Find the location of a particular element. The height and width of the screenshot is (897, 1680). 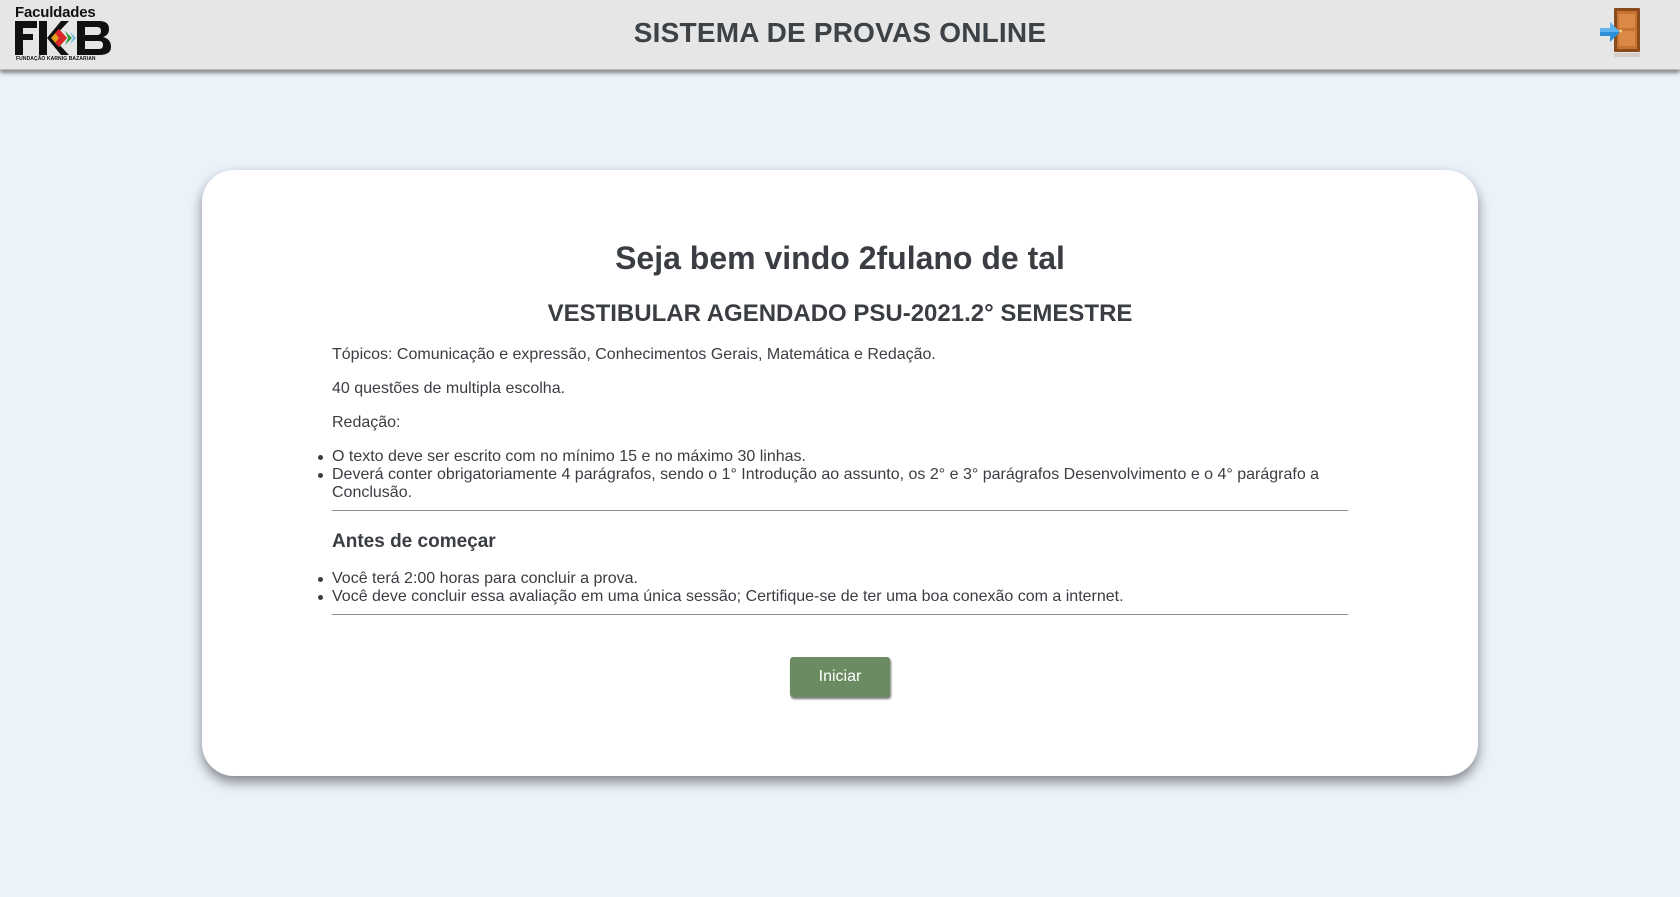

before-start-heading: Antes de começar is located at coordinates (414, 541).